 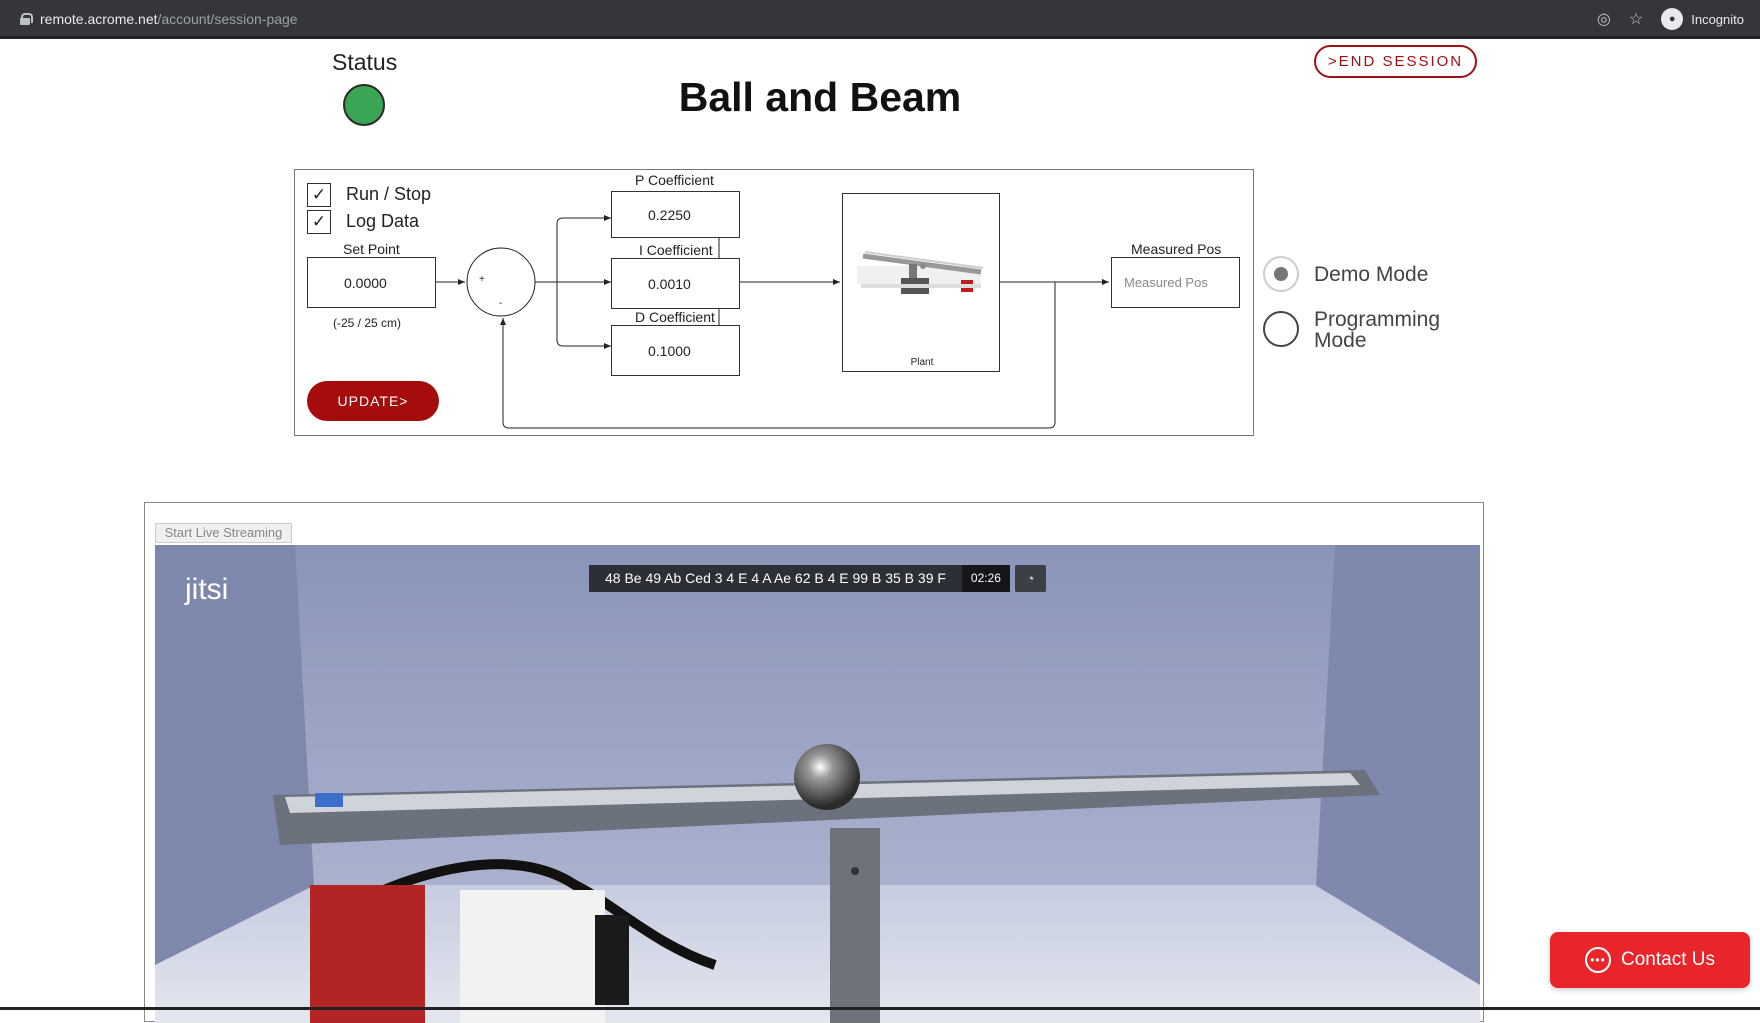 I want to click on status-label: Status, so click(x=365, y=62).